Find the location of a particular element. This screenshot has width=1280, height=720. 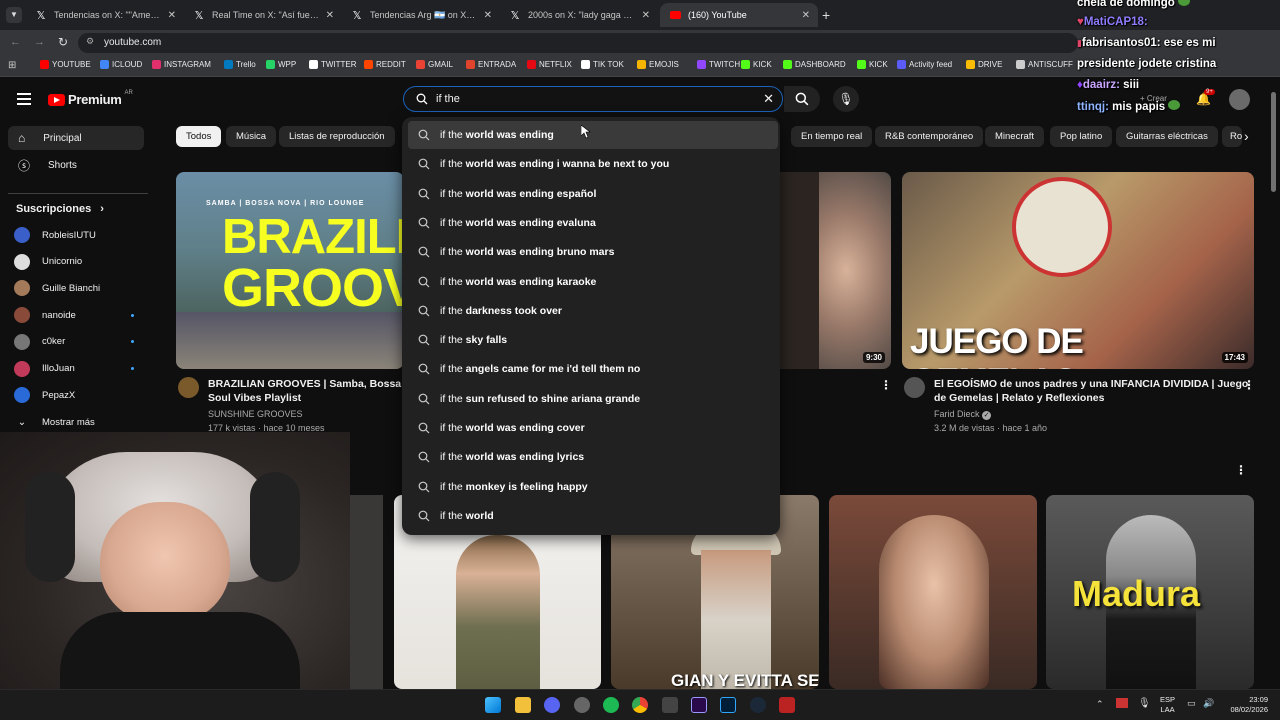

search-suggestion: if the world was ending español is located at coordinates (591, 194).